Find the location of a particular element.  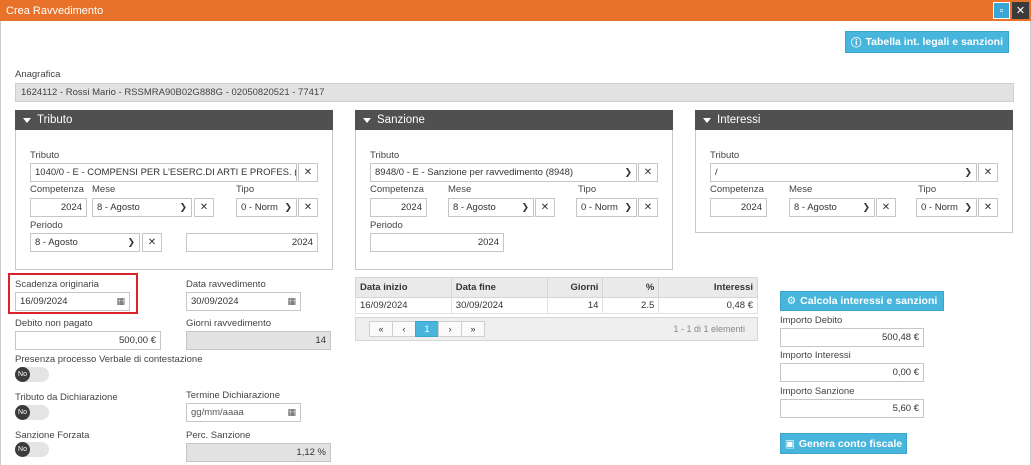

genera-conto-button: ▣ Genera conto fiscale is located at coordinates (843, 443).